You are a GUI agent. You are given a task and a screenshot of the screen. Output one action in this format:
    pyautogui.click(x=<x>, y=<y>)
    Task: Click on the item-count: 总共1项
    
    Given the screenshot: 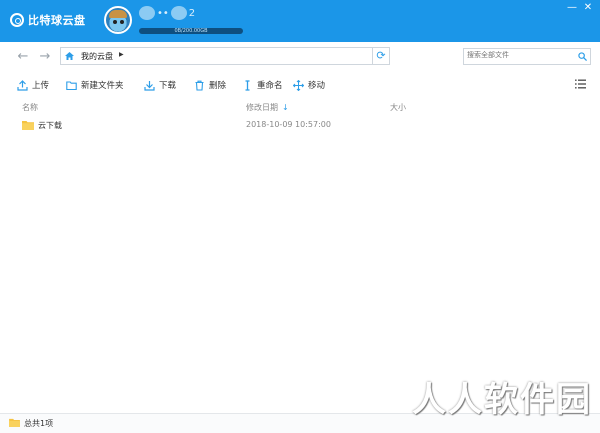 What is the action you would take?
    pyautogui.click(x=39, y=423)
    